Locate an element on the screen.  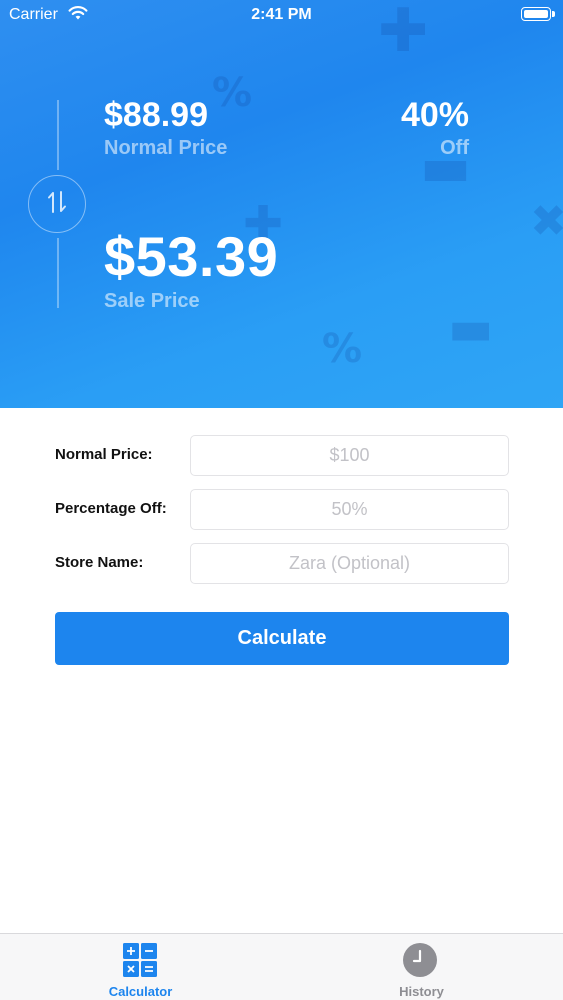
normal-price-label: Normal Price is located at coordinates (166, 148).